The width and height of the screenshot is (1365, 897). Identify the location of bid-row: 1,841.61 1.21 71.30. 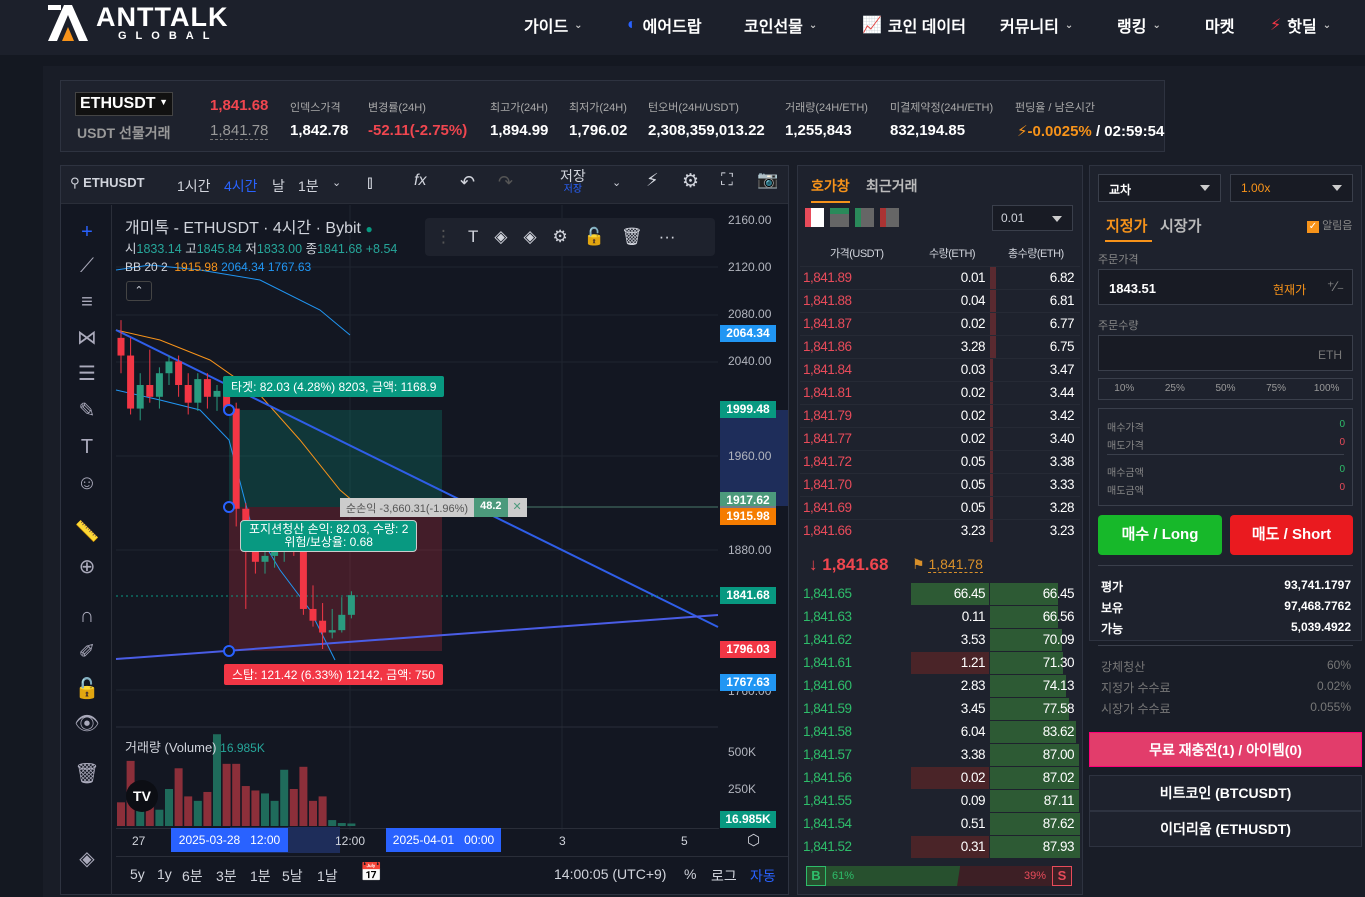
(940, 663).